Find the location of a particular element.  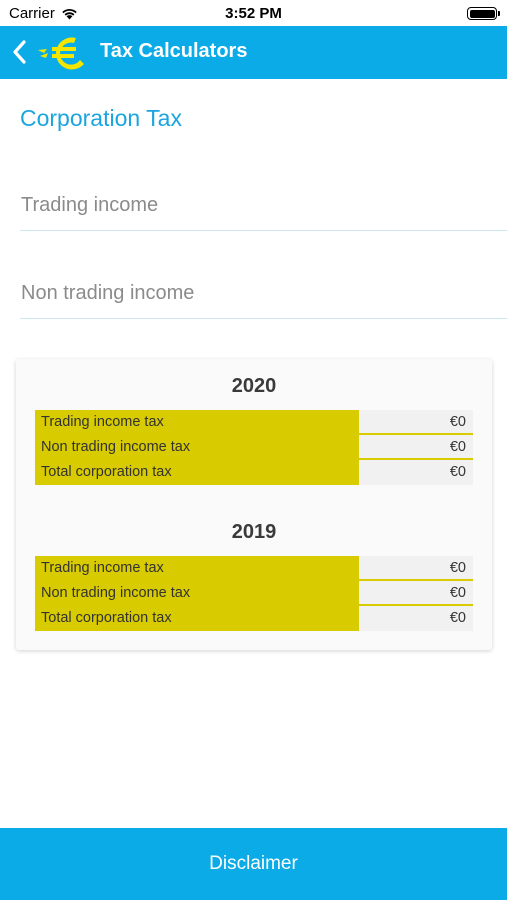

chevron-left-icon is located at coordinates (19, 52).